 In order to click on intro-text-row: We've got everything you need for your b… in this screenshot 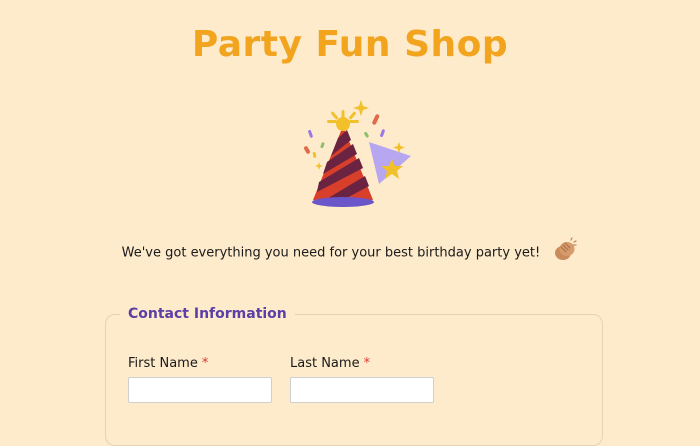, I will do `click(350, 251)`.